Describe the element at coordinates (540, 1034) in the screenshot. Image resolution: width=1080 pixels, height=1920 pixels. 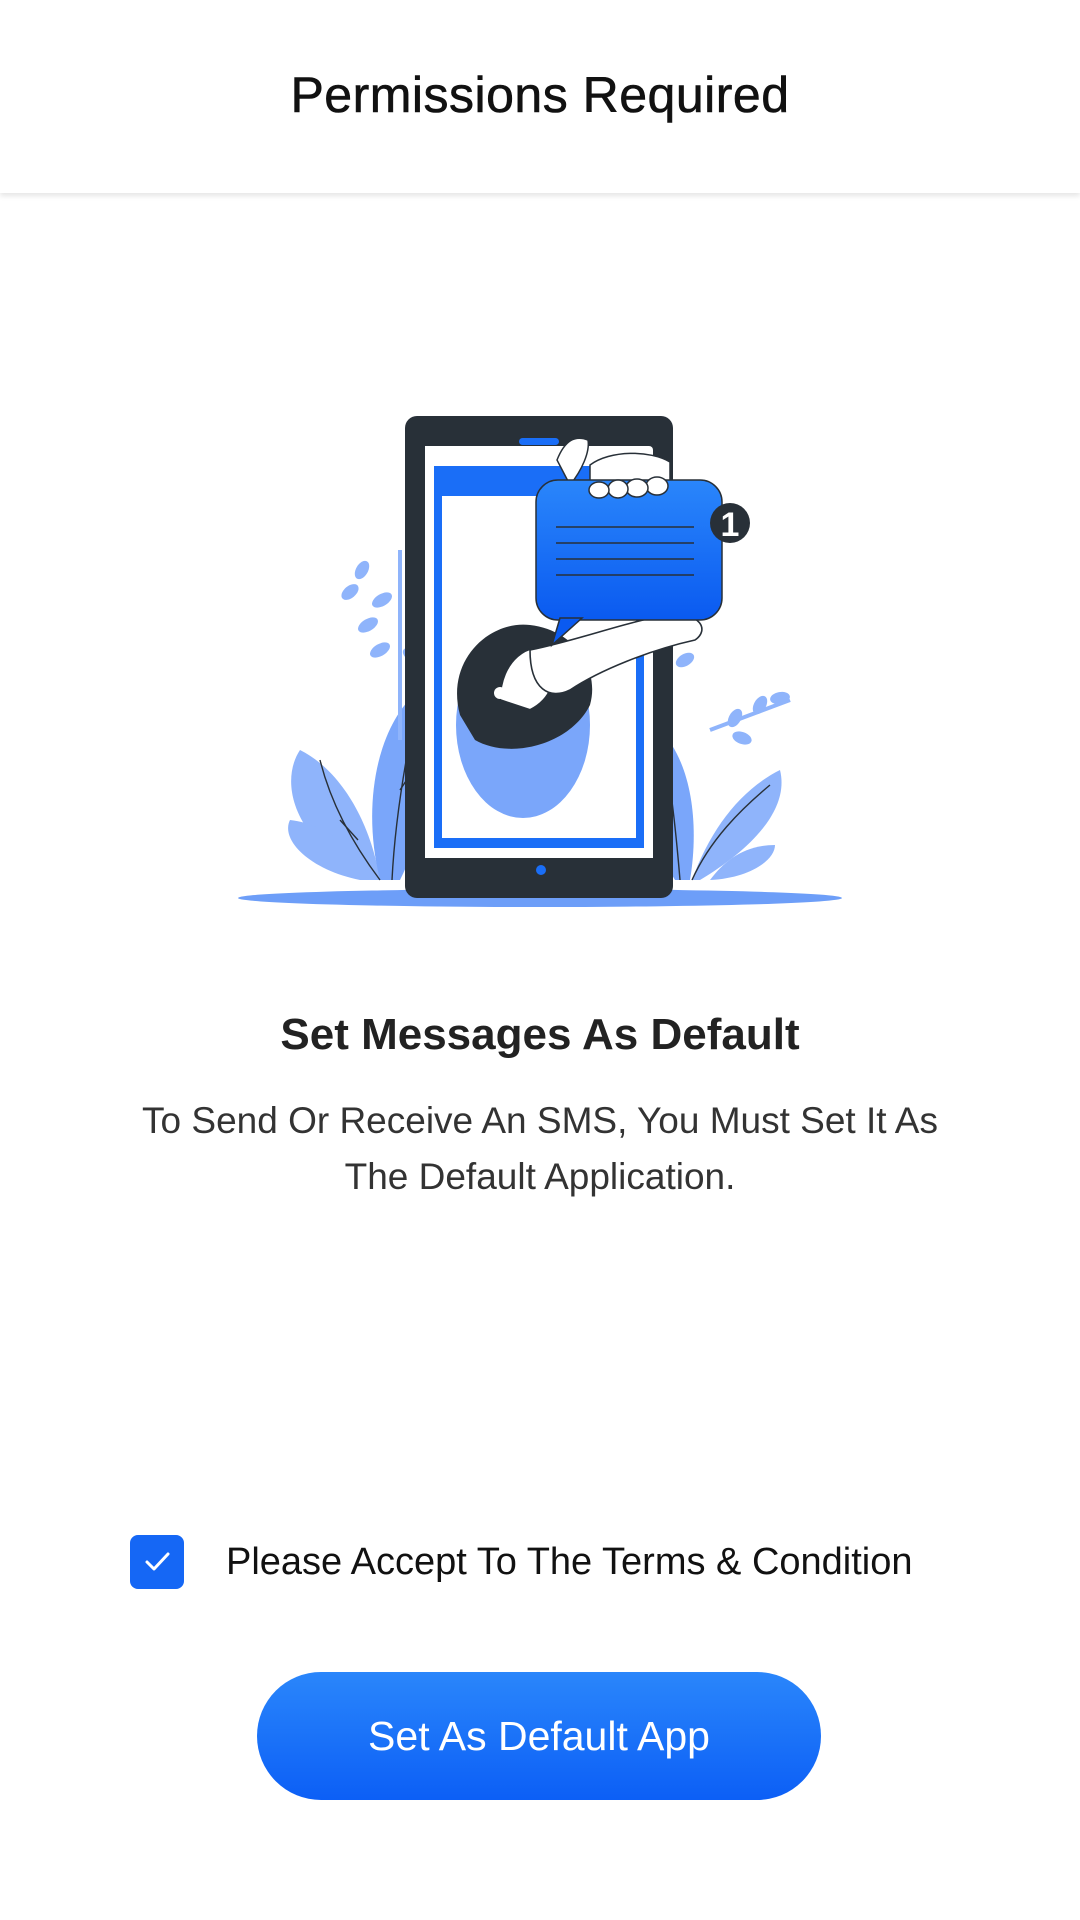
I see `main-title: Set Messages As Default` at that location.